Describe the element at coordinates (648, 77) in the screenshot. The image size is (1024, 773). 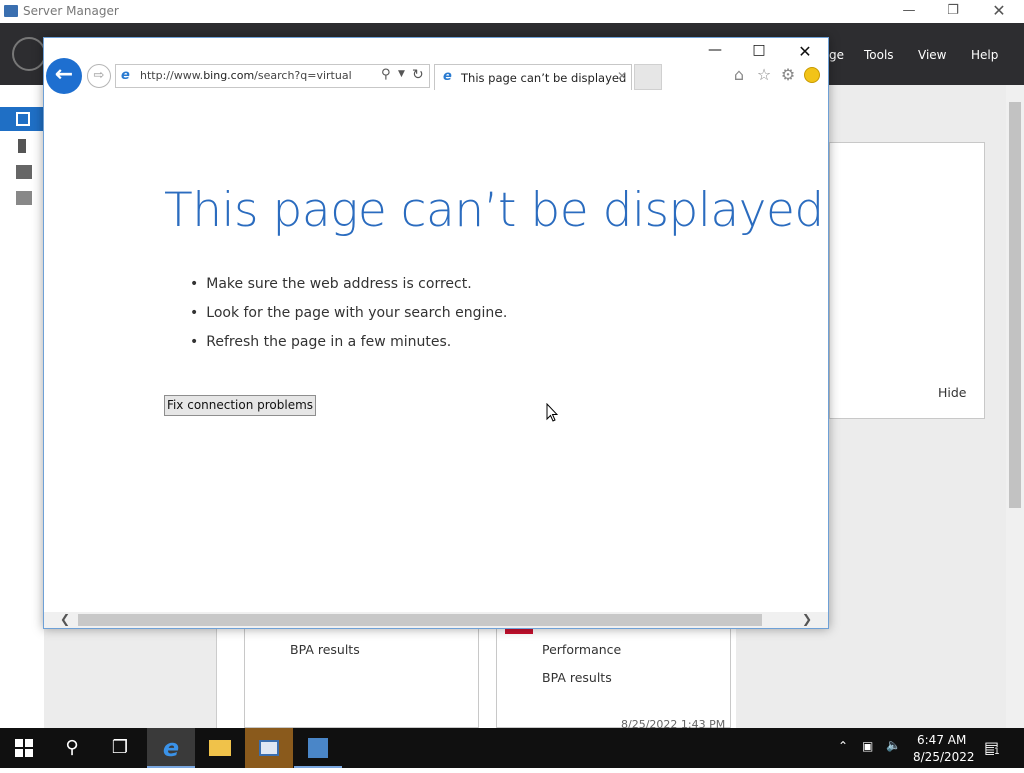
I see `new-tab-button` at that location.